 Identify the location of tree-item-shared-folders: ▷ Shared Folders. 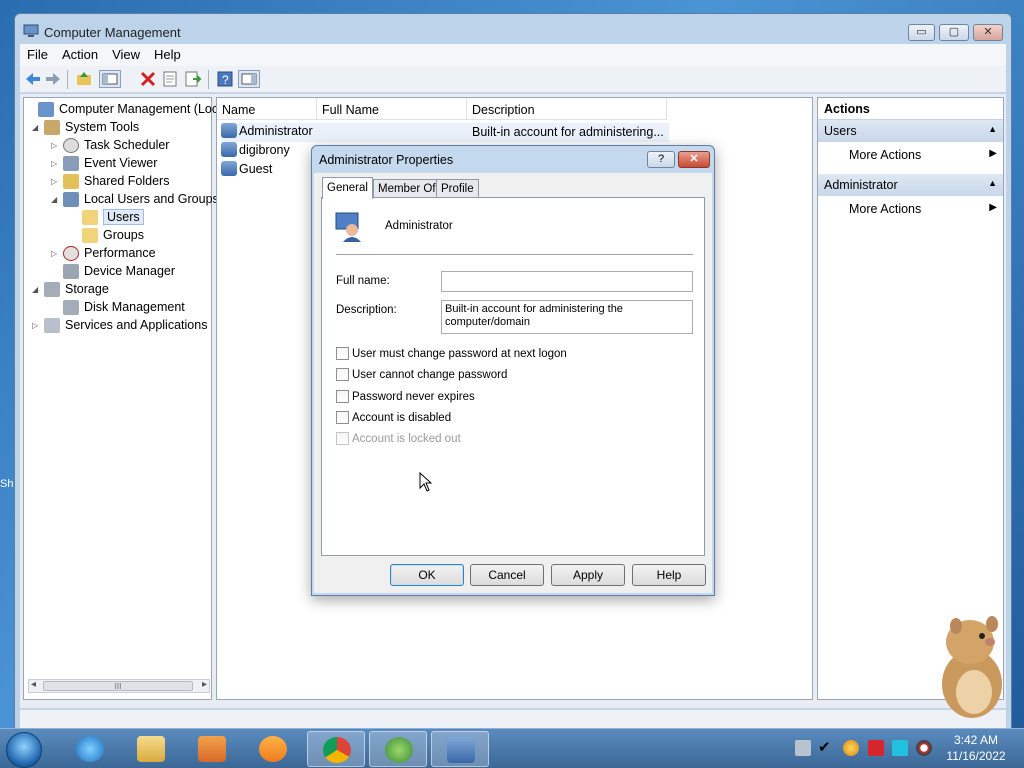
(110, 181).